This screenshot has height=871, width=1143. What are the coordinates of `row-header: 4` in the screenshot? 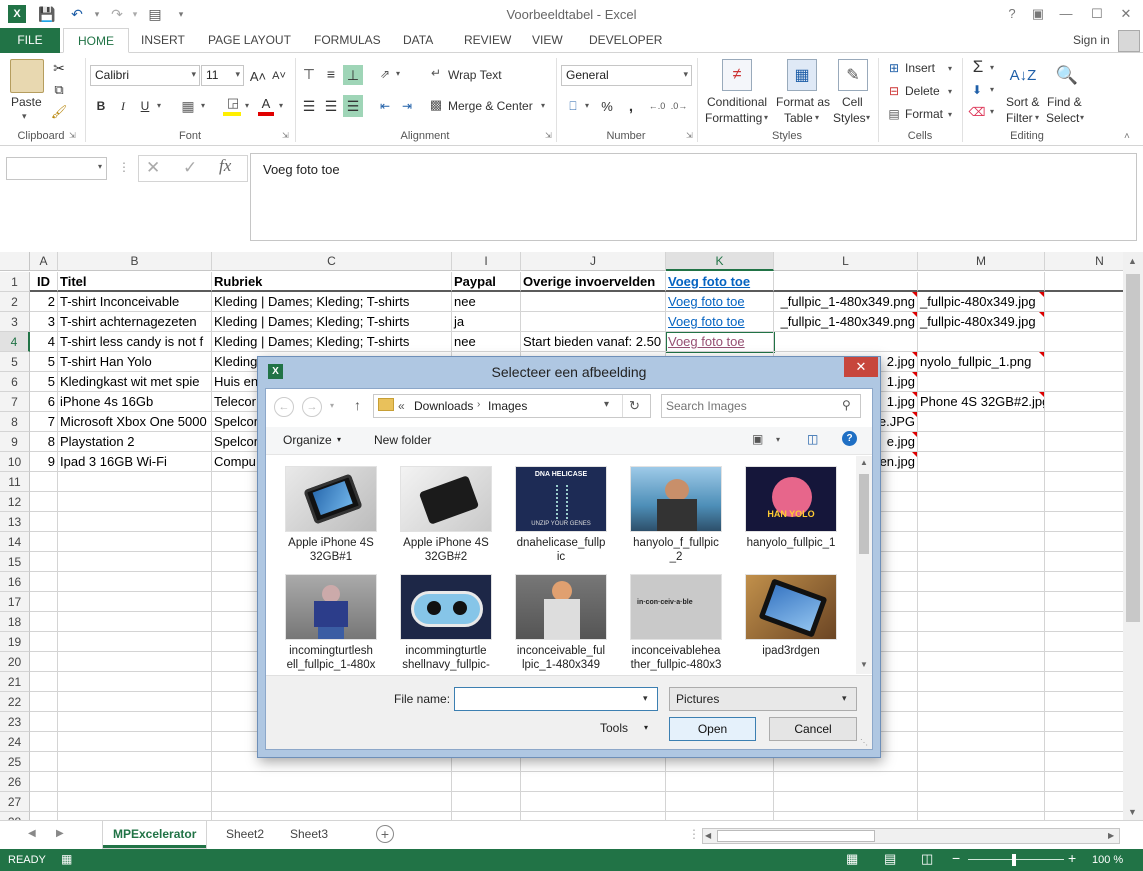 It's located at (15, 342).